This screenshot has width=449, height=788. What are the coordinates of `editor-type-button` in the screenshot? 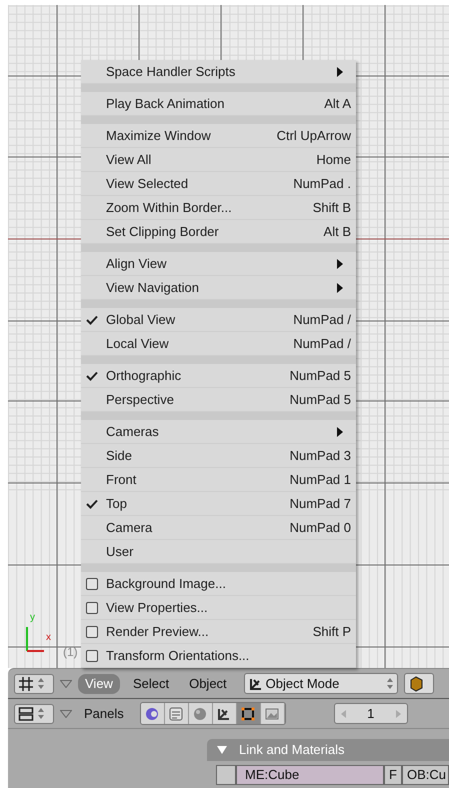 It's located at (34, 684).